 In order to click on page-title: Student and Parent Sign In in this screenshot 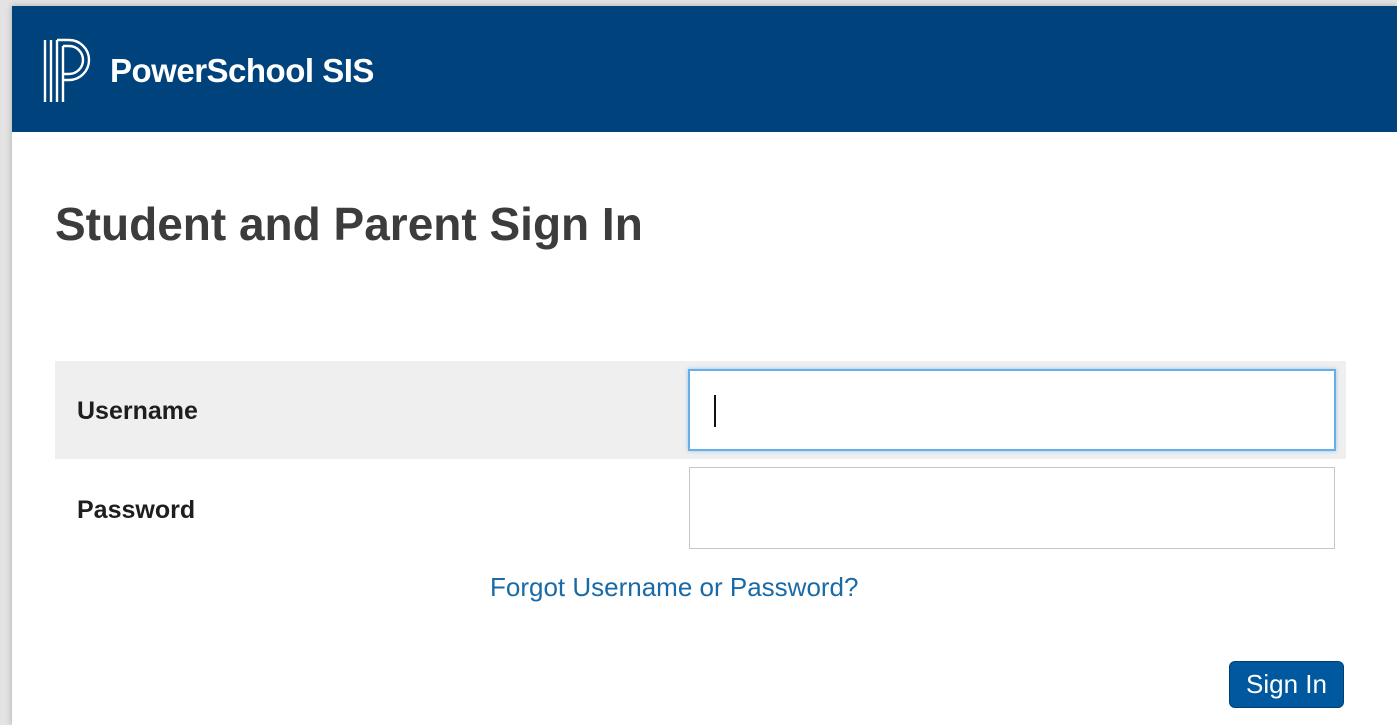, I will do `click(349, 224)`.